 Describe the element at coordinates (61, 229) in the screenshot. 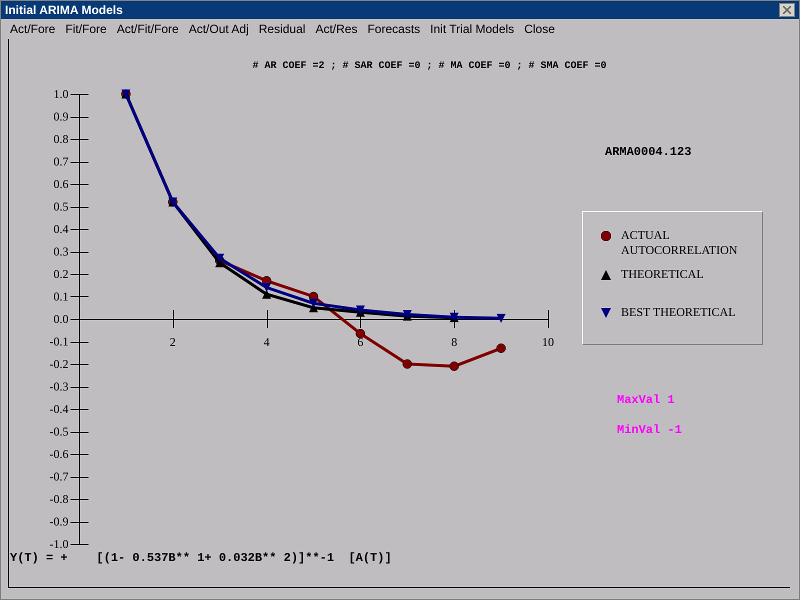

I see `tick-label: 0.4` at that location.